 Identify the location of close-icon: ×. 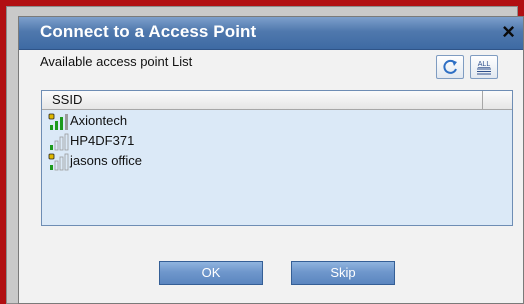
(508, 32).